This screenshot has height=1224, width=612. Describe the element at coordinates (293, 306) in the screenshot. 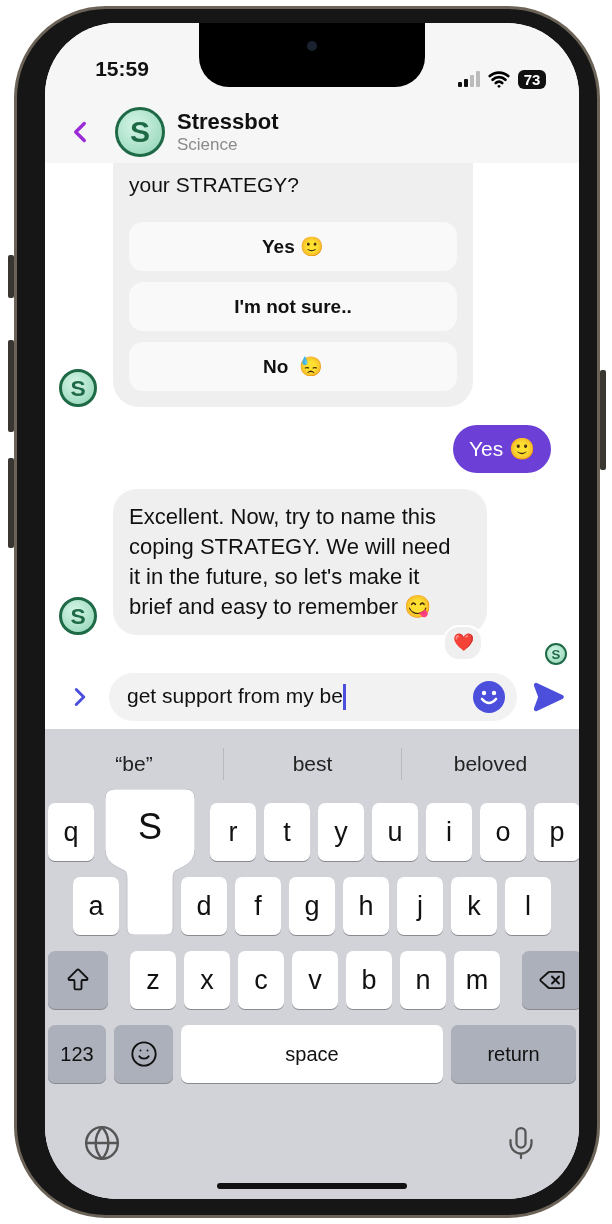

I see `option-button: I'm not sure..` at that location.